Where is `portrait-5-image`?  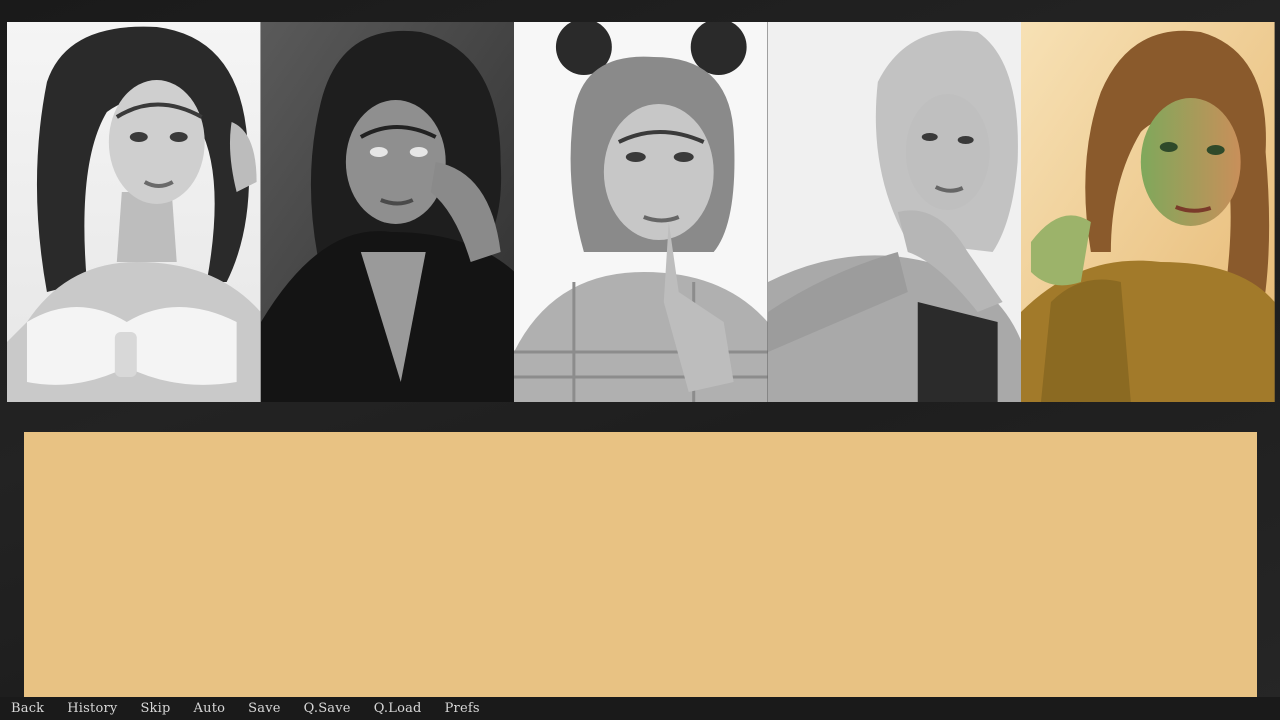
portrait-5-image is located at coordinates (1148, 212).